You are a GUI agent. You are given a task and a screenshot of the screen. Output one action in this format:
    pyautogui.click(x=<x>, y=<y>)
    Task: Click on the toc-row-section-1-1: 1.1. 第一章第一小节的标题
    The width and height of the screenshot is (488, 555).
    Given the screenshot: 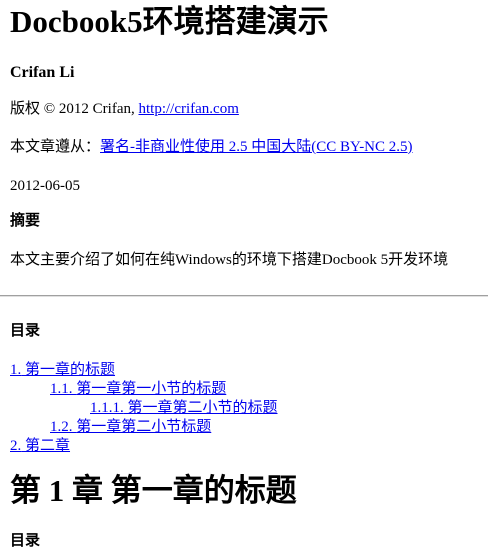 What is the action you would take?
    pyautogui.click(x=144, y=389)
    